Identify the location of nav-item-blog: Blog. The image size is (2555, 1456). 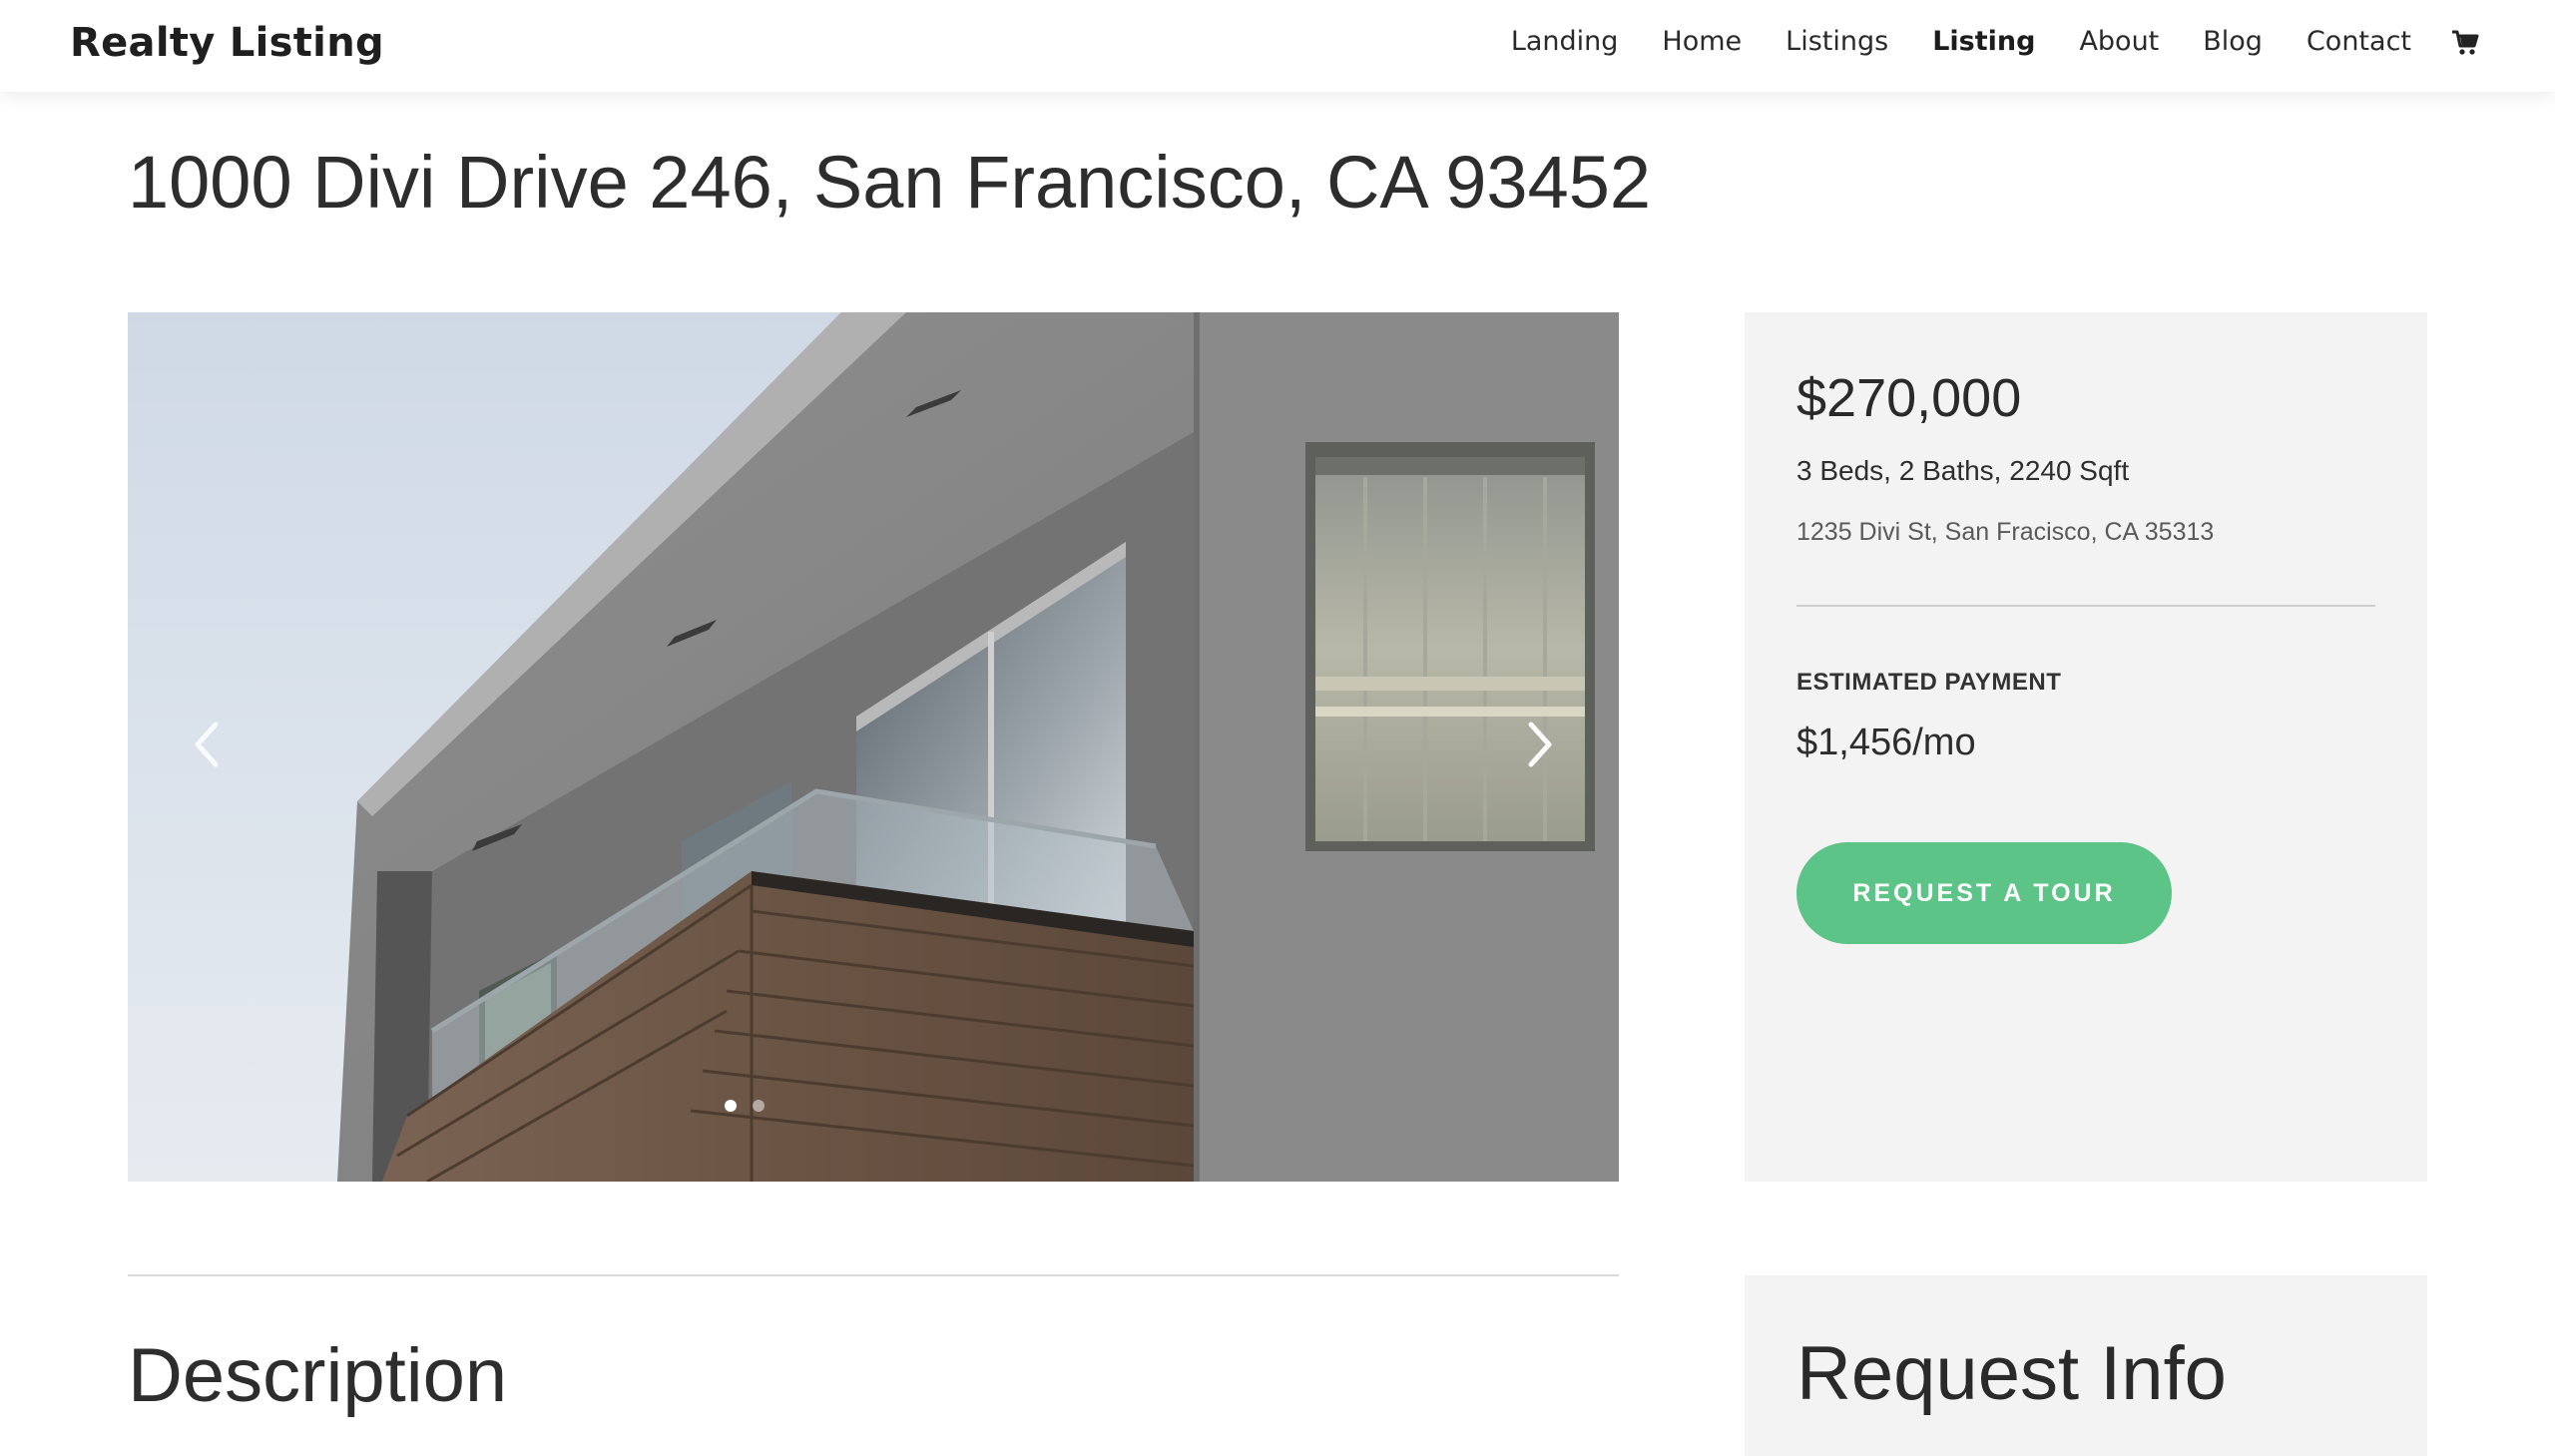
(2233, 41).